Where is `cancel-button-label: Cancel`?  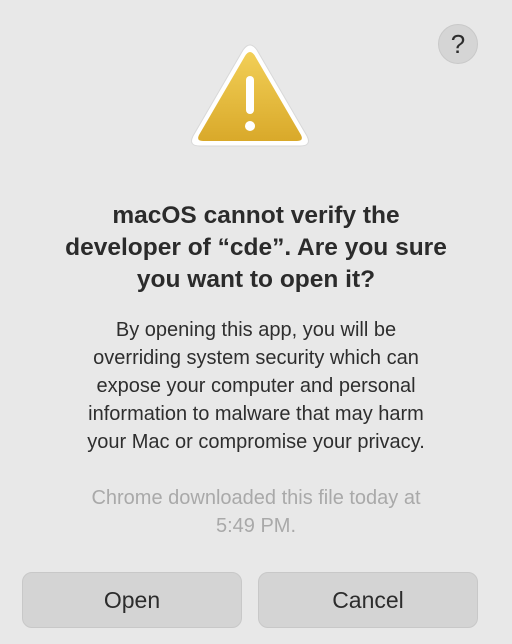
cancel-button-label: Cancel is located at coordinates (368, 599).